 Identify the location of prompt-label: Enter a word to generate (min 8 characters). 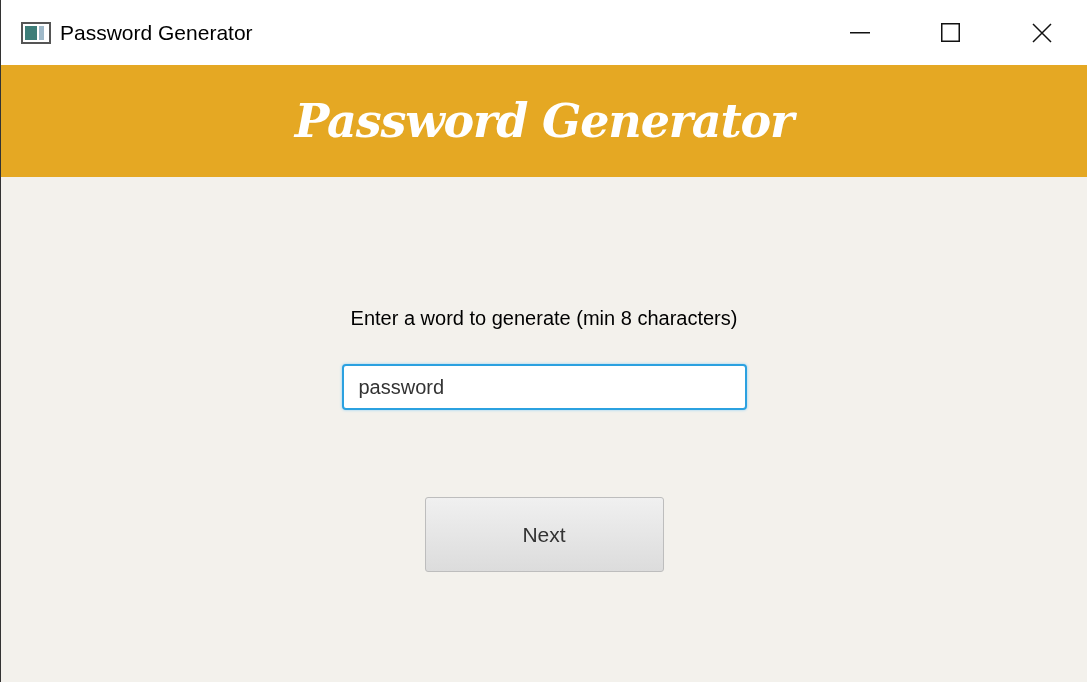
(544, 318).